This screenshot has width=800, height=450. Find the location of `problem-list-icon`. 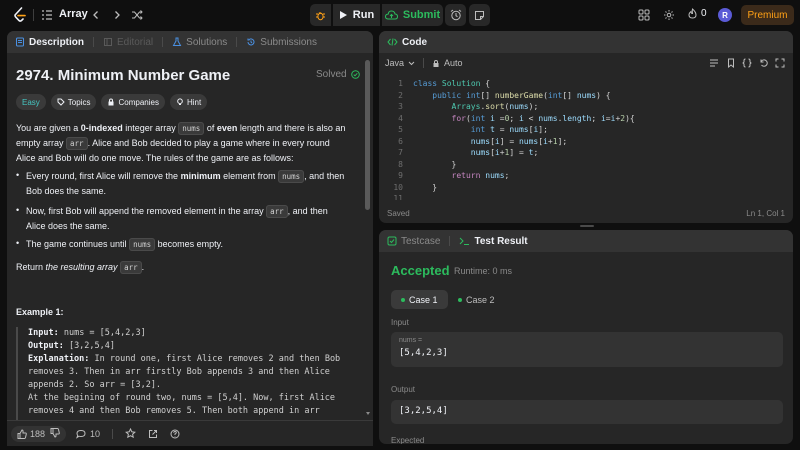

problem-list-icon is located at coordinates (47, 15).